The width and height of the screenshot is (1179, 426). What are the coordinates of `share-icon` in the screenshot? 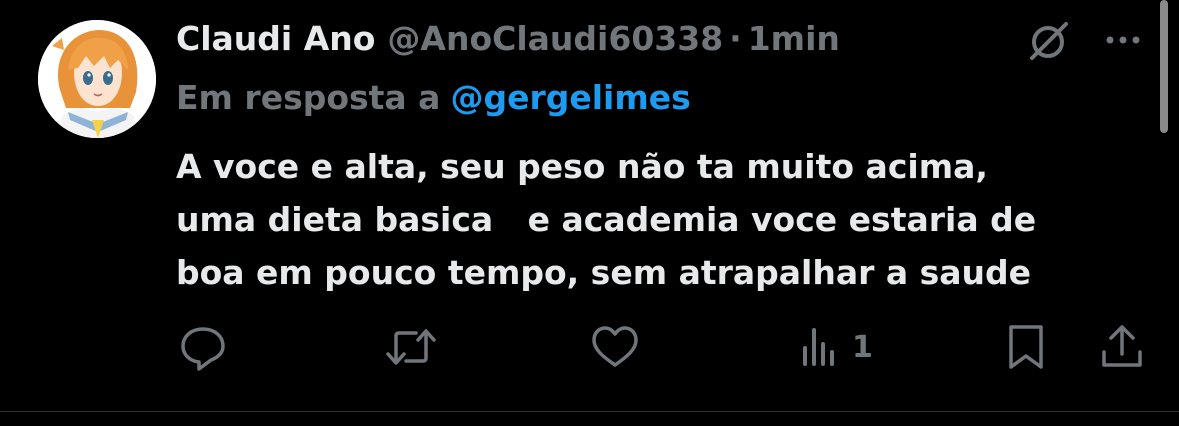 It's located at (1122, 346).